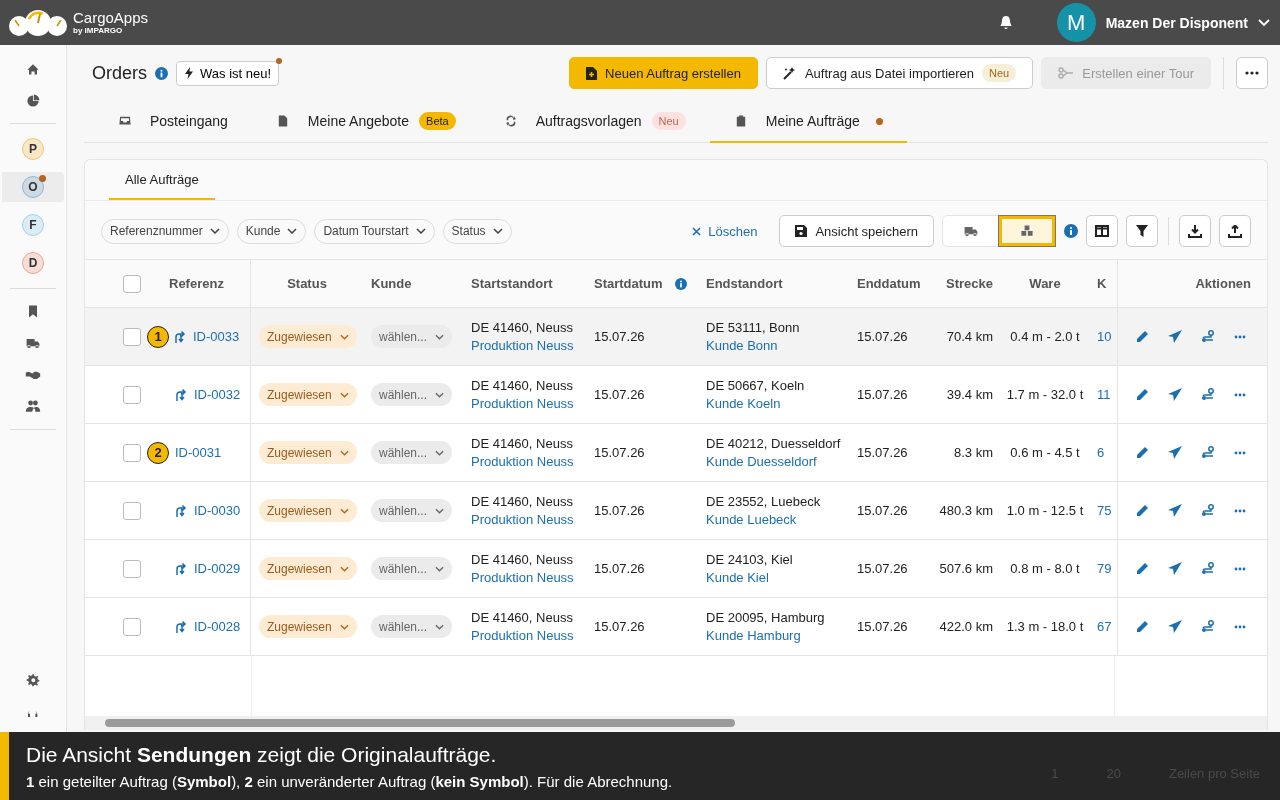 The height and width of the screenshot is (800, 1280). Describe the element at coordinates (743, 403) in the screenshot. I see `site-link: Kunde Koeln` at that location.